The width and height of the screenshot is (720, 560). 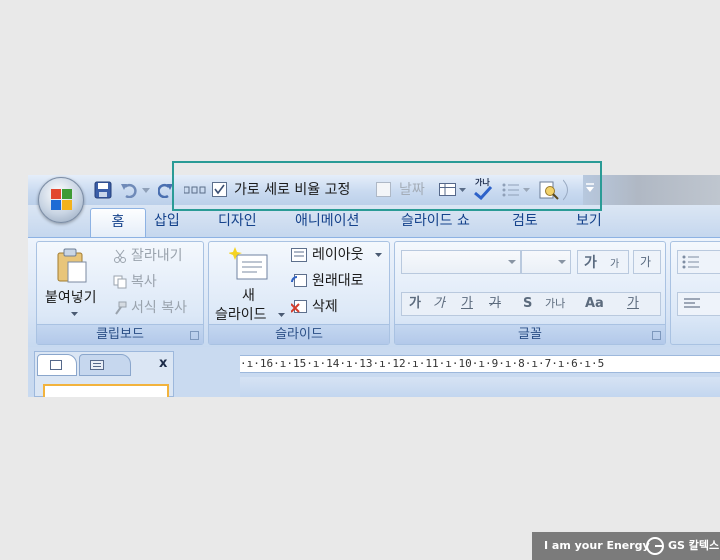 I want to click on copy-button: 복사, so click(x=144, y=282).